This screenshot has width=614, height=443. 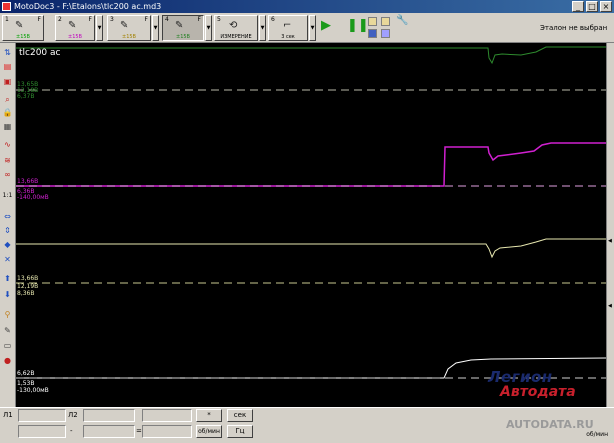 I want to click on measure-icon: ⟲, so click(x=233, y=25).